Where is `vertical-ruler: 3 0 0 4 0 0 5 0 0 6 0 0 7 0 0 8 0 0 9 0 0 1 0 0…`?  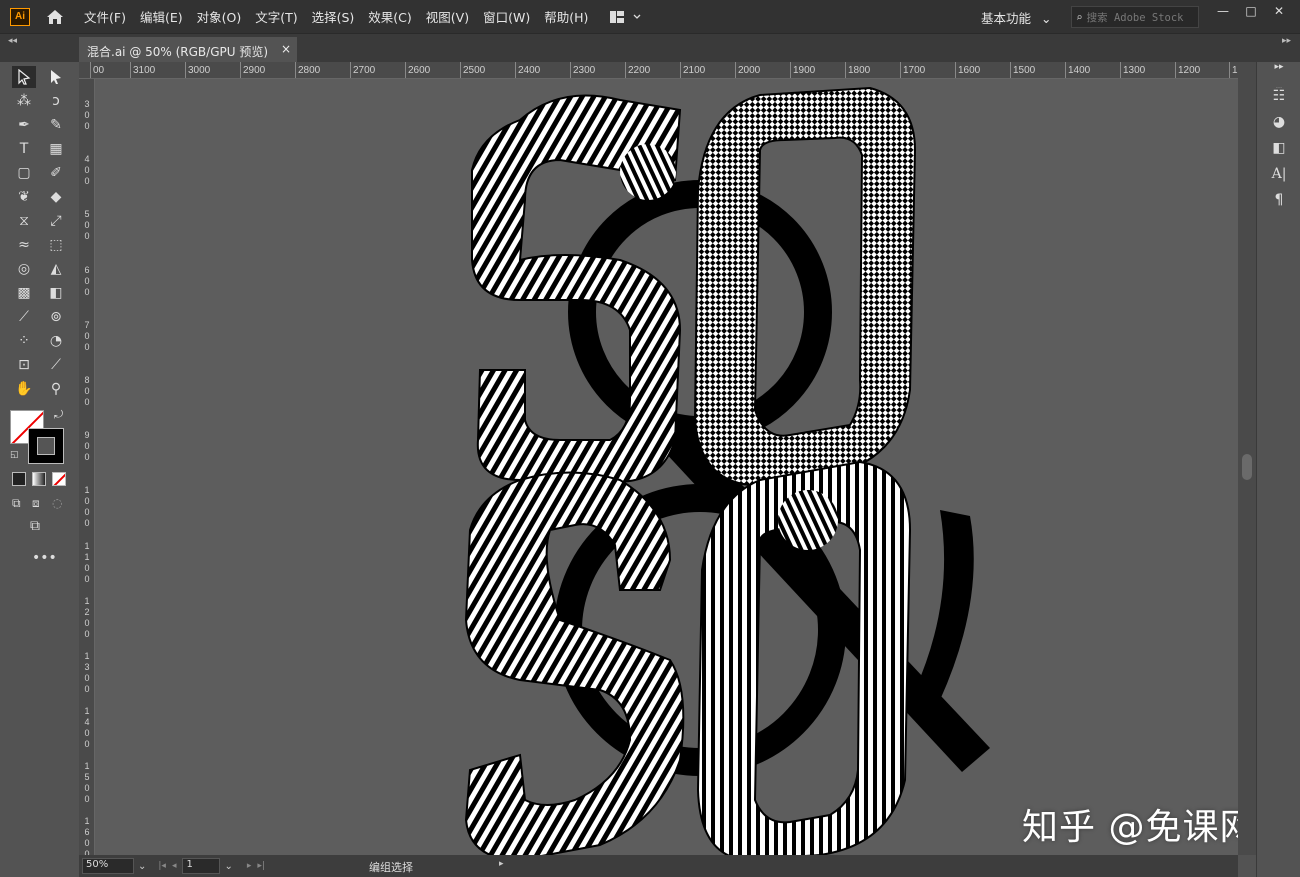 vertical-ruler: 3 0 0 4 0 0 5 0 0 6 0 0 7 0 0 8 0 0 9 0 0 1 0 0… is located at coordinates (87, 469).